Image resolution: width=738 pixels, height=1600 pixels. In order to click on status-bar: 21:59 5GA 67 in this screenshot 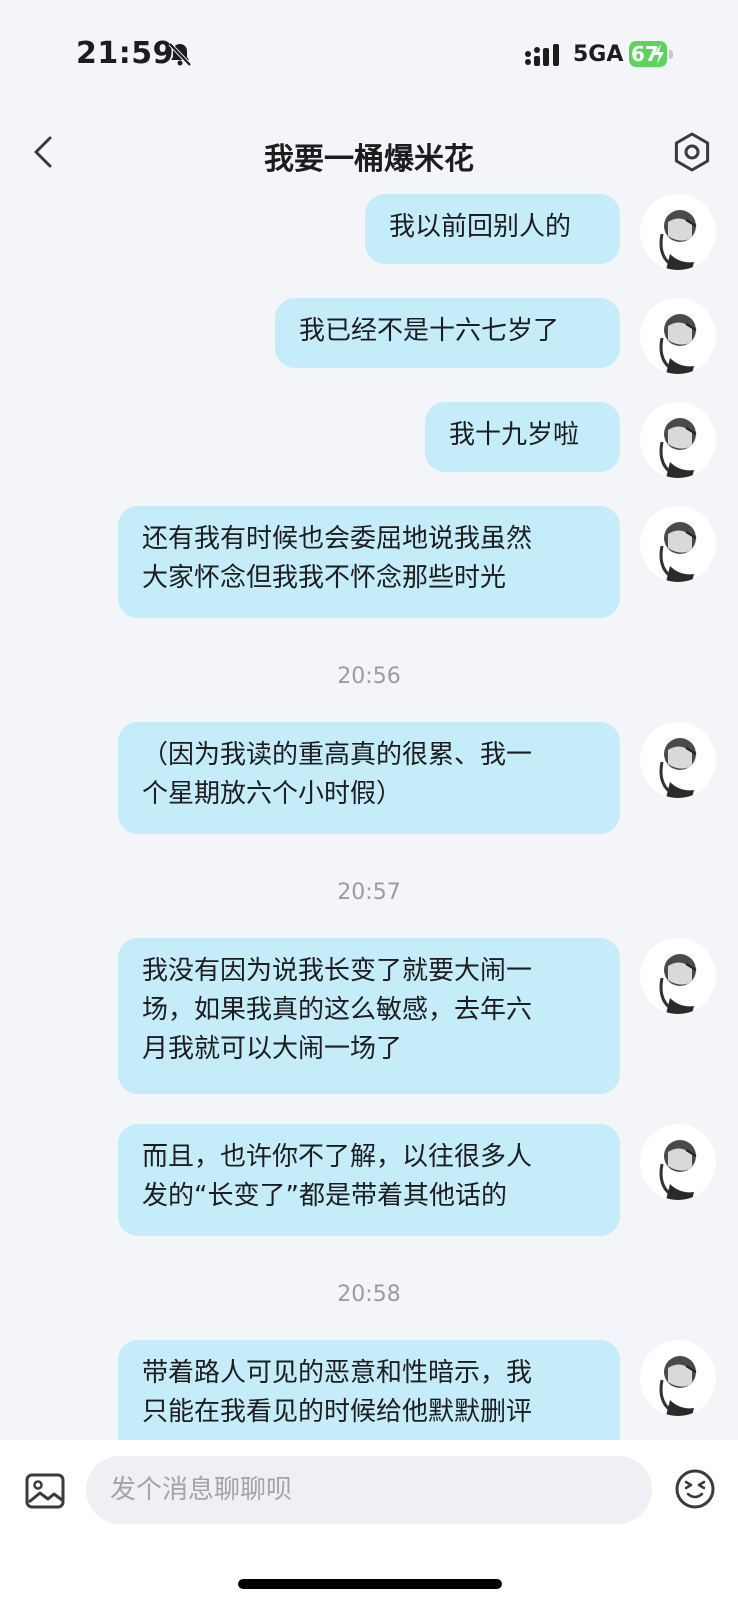, I will do `click(369, 50)`.